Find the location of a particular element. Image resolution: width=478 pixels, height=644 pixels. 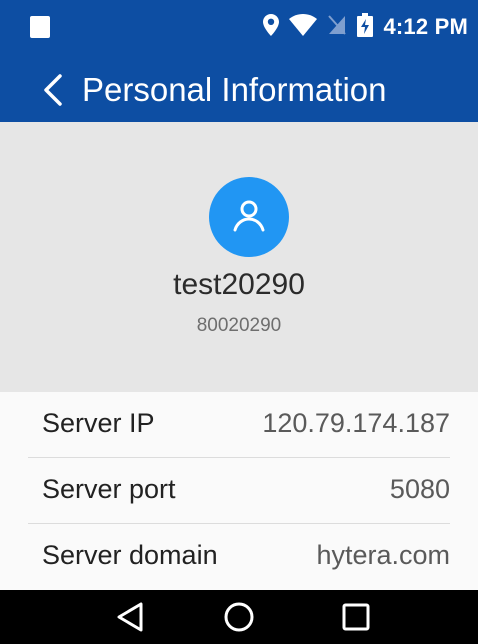

navigation-bar is located at coordinates (239, 617).